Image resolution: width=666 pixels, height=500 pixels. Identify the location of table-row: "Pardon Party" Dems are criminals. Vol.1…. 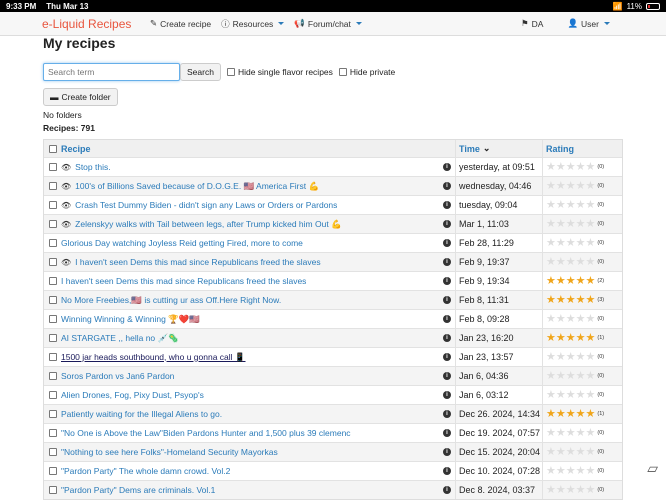
(333, 489).